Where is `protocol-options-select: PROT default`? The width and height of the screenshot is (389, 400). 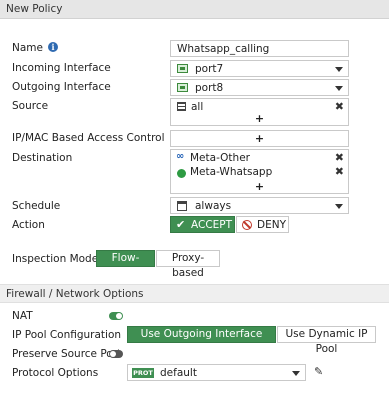 protocol-options-select: PROT default is located at coordinates (216, 372).